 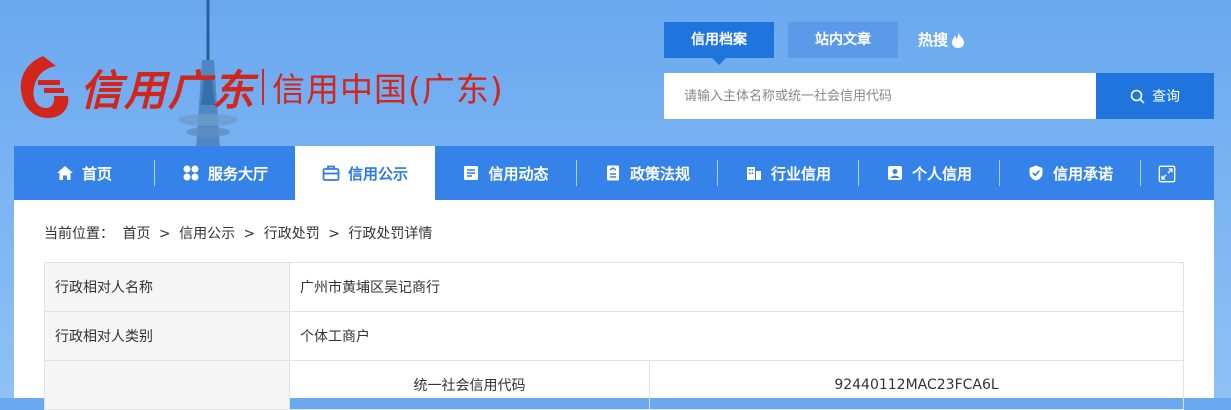 What do you see at coordinates (65, 173) in the screenshot?
I see `home-icon` at bounding box center [65, 173].